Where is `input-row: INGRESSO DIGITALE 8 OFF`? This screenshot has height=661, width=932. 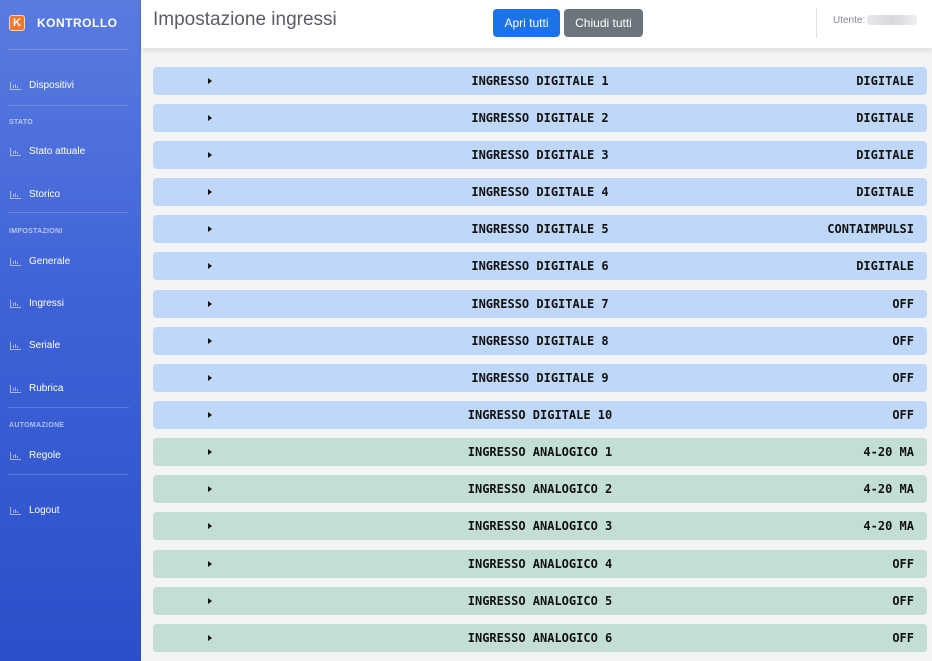 input-row: INGRESSO DIGITALE 8 OFF is located at coordinates (540, 341).